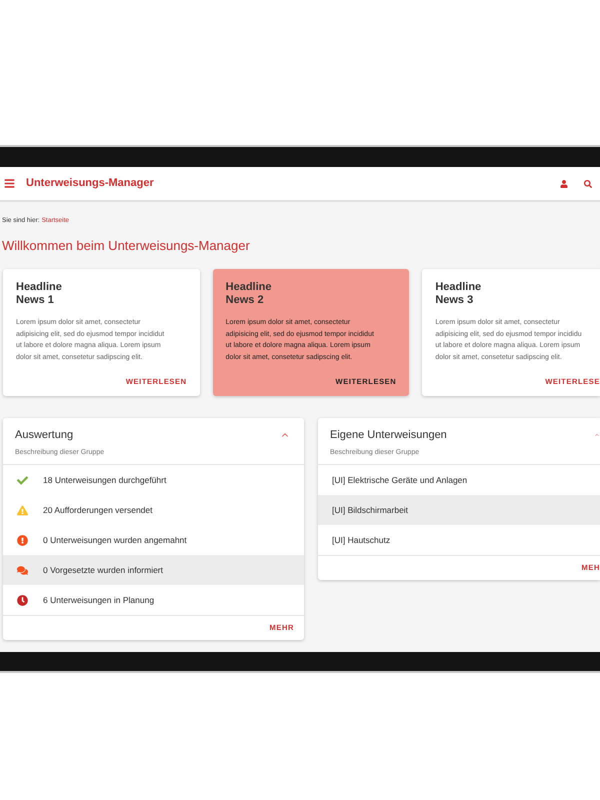 Image resolution: width=600 pixels, height=800 pixels. Describe the element at coordinates (22, 570) in the screenshot. I see `chat-bubbles-icon` at that location.